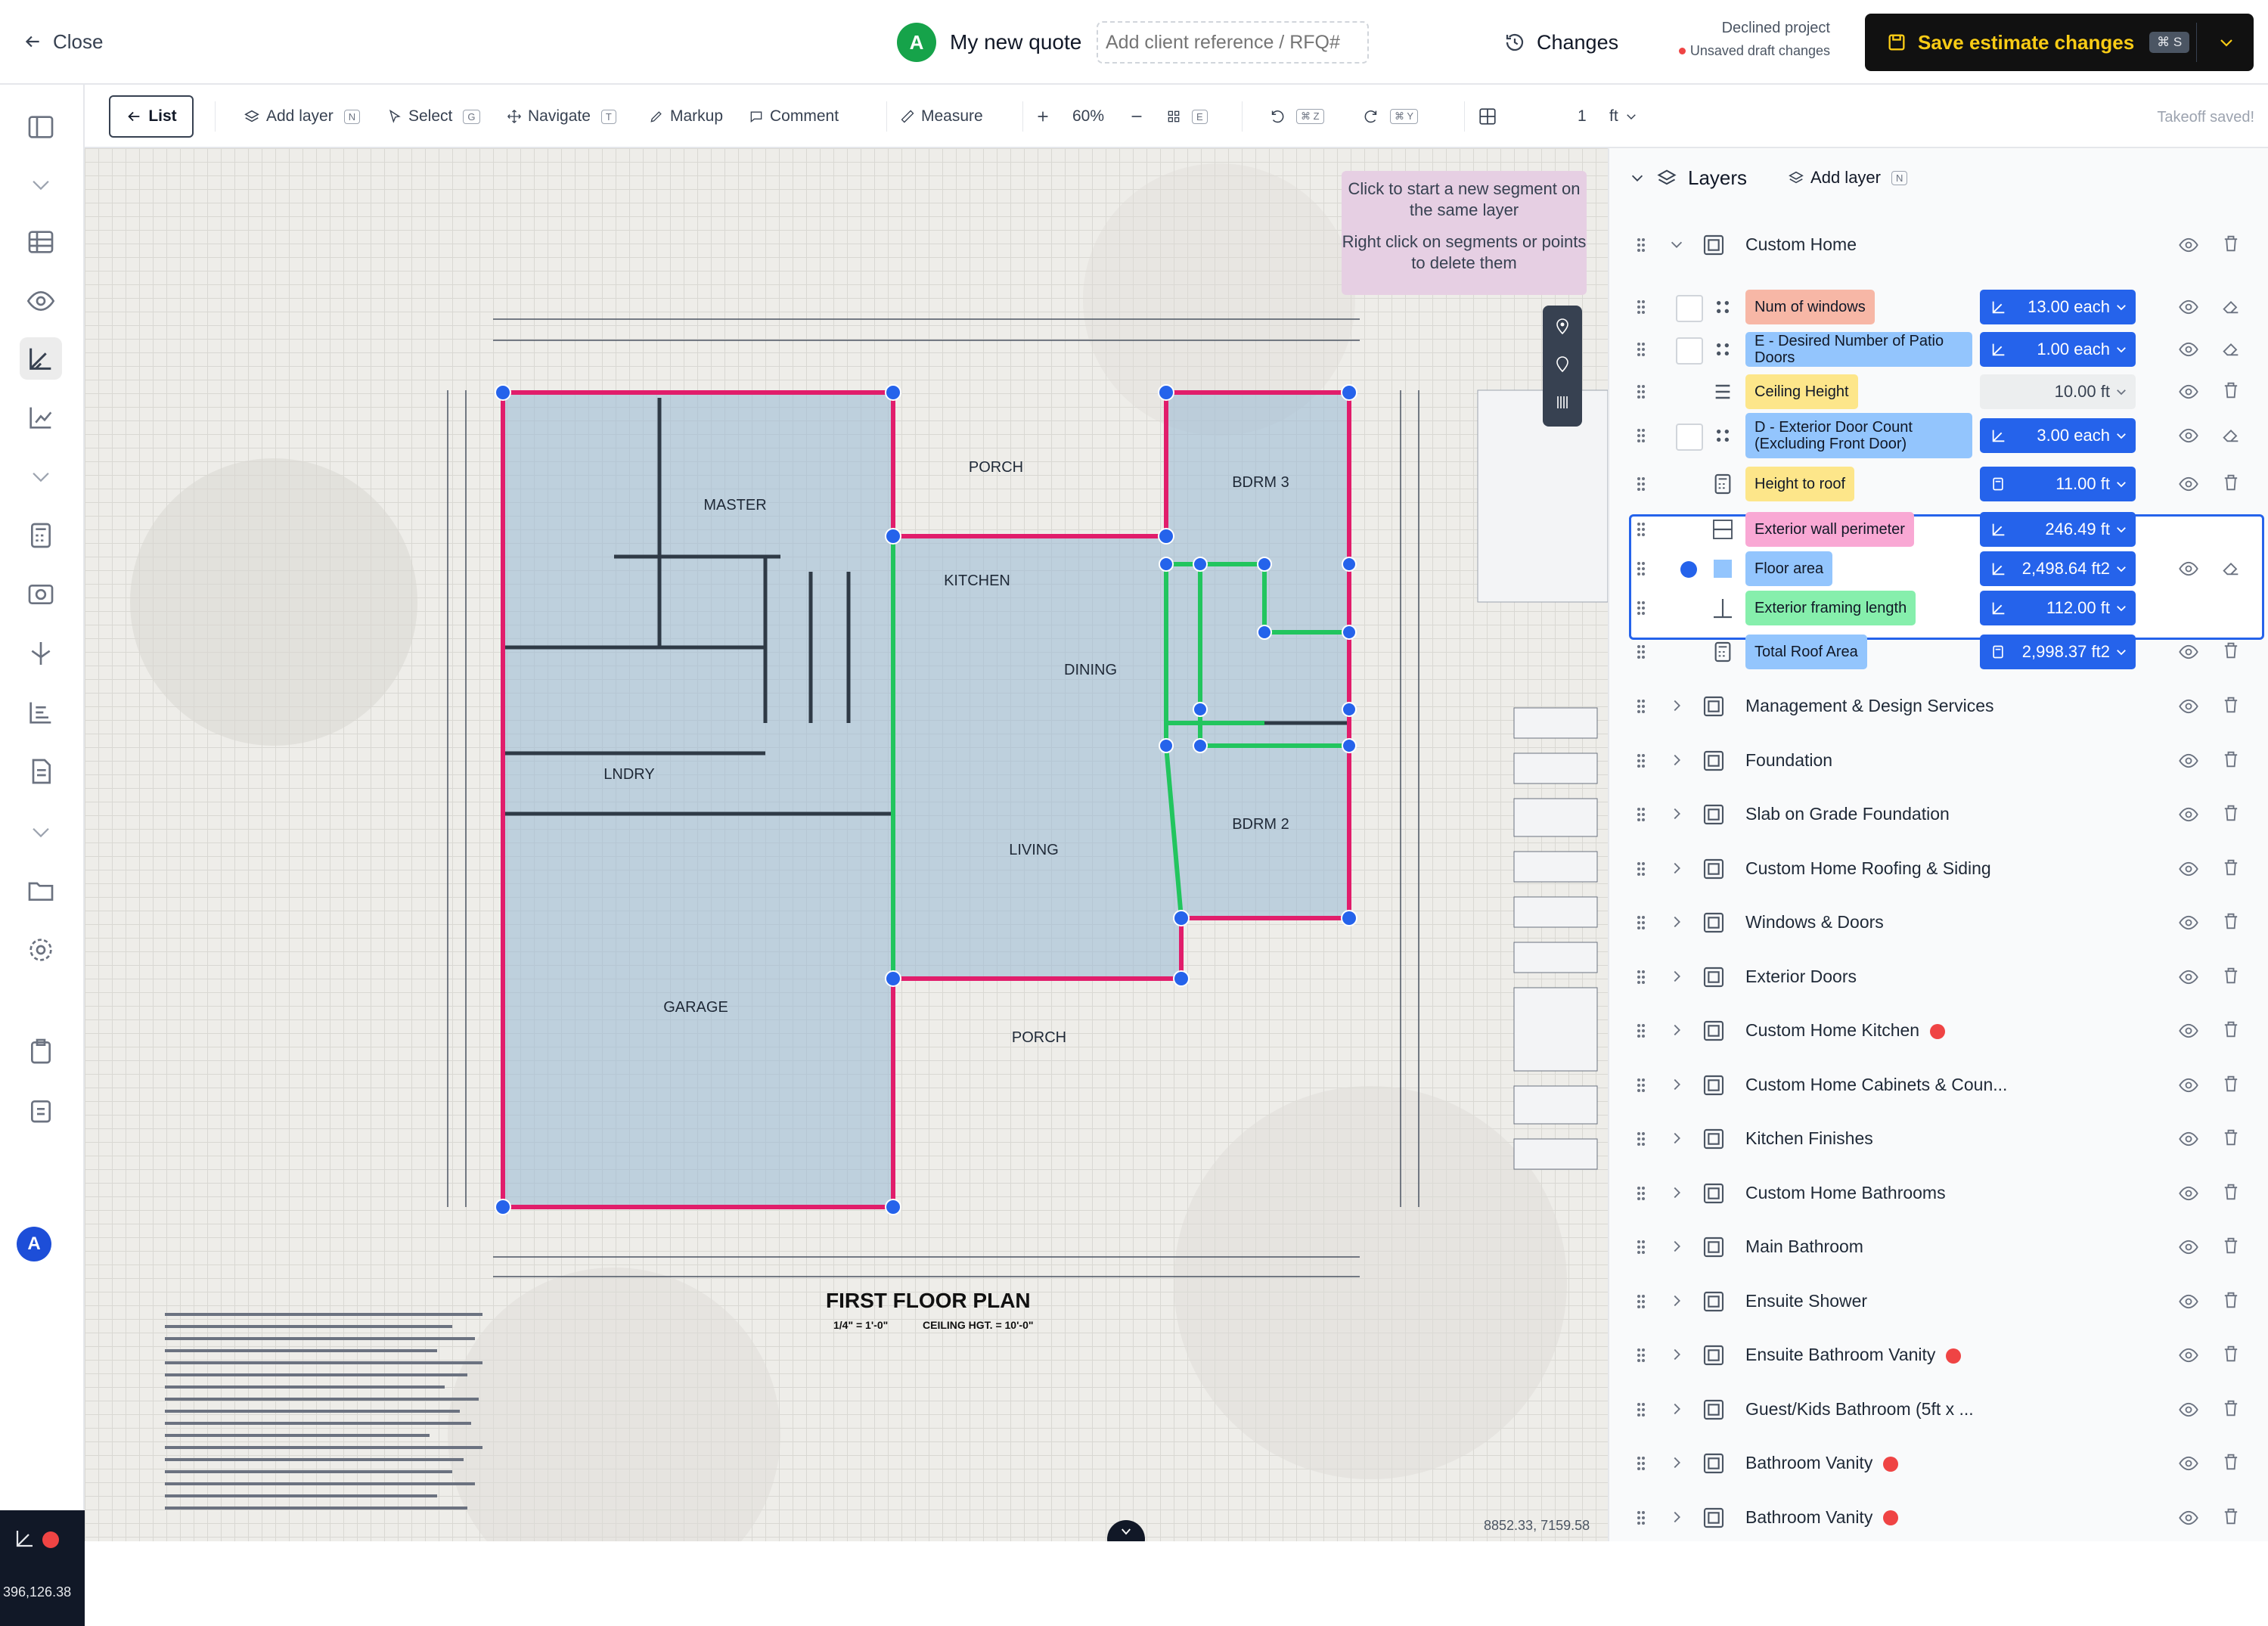 Image resolution: width=2268 pixels, height=1626 pixels. I want to click on layer-item-label: Floor area, so click(1789, 568).